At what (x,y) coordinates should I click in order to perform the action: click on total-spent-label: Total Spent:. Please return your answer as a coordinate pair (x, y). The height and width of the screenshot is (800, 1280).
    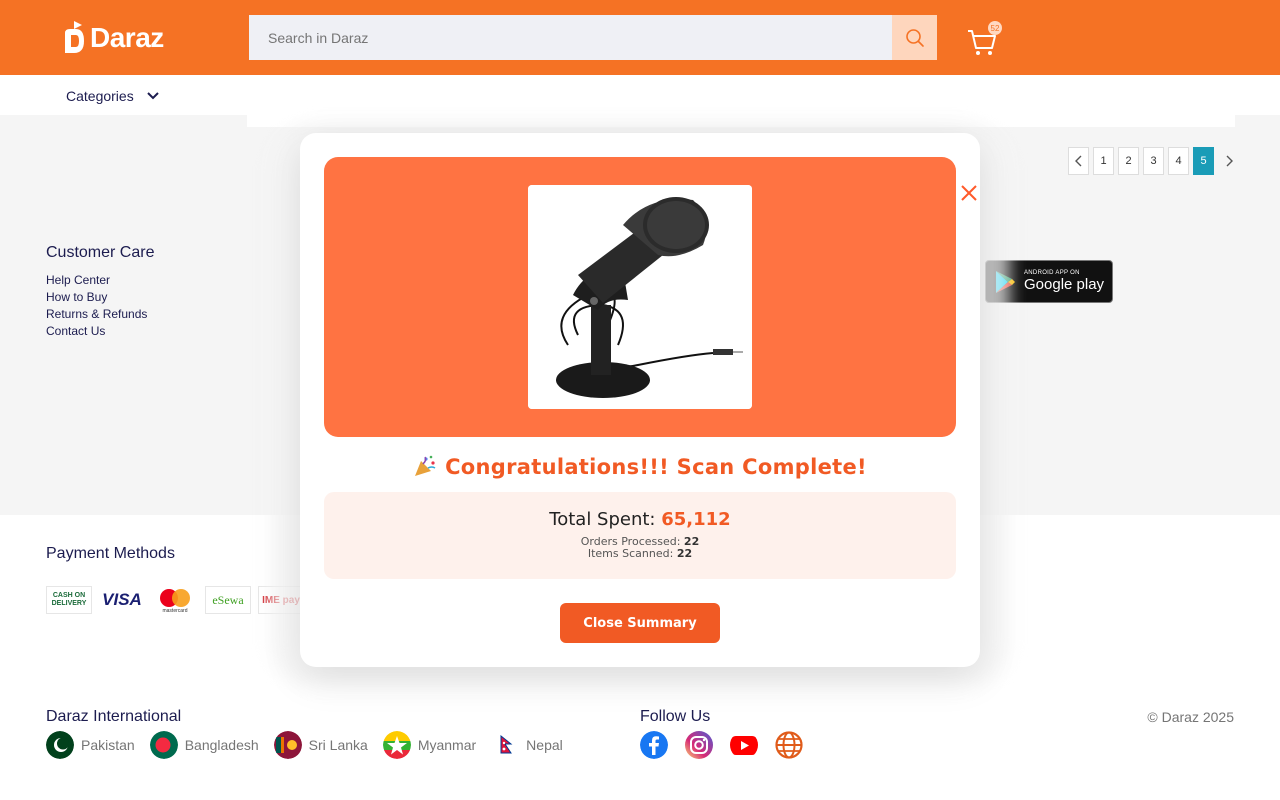
    Looking at the image, I should click on (602, 519).